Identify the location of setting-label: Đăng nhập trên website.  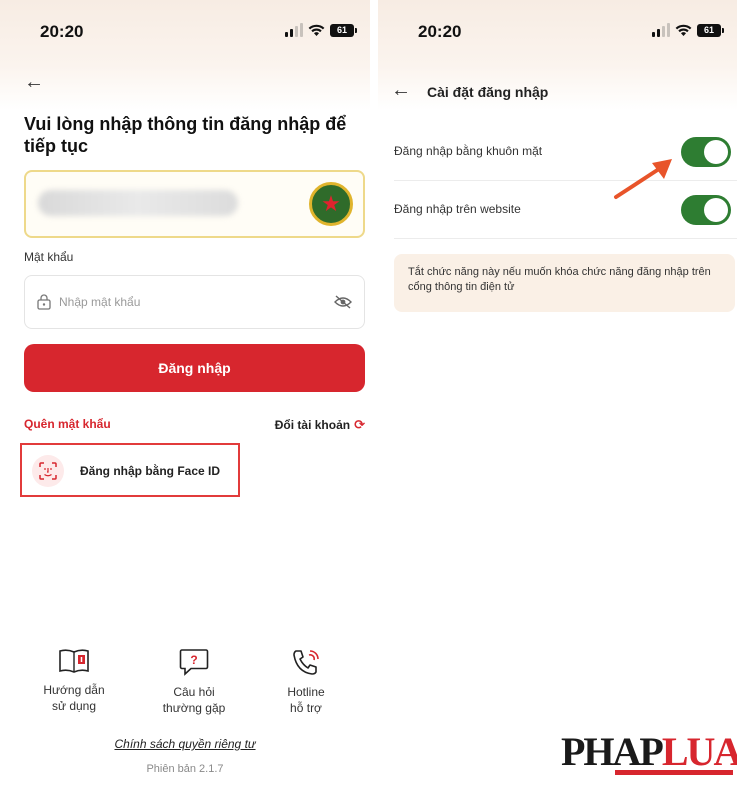
(457, 209).